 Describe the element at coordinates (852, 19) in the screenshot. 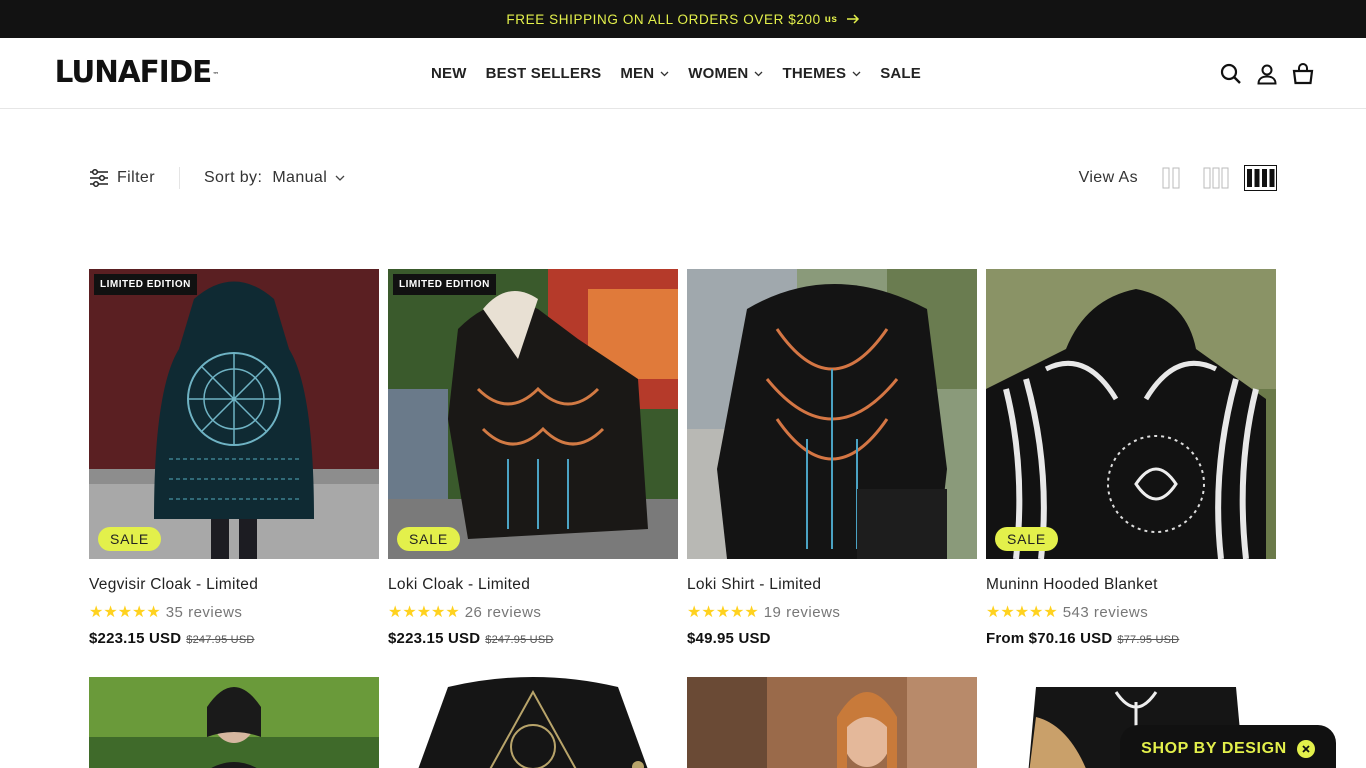

I see `arrow-right-icon` at that location.